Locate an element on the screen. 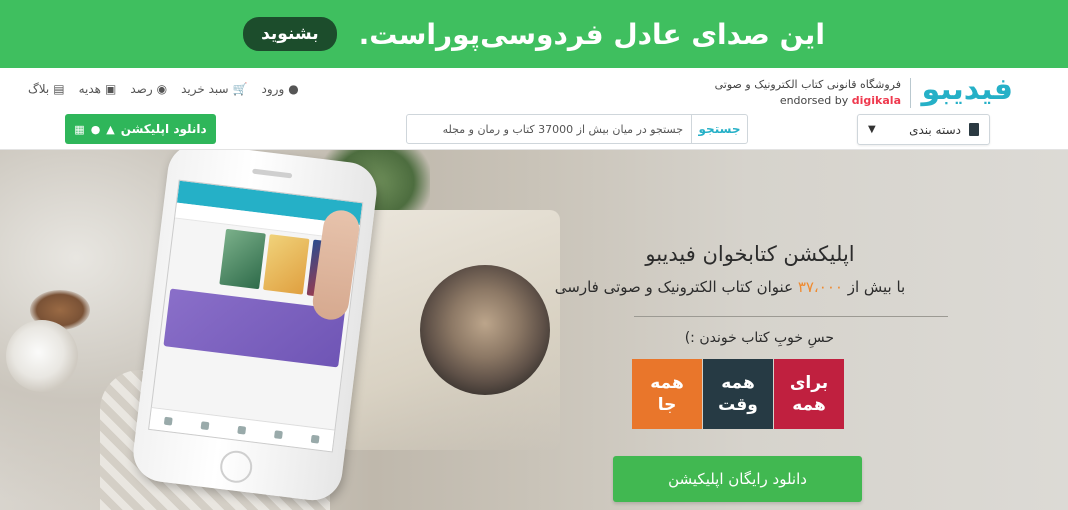  search-input is located at coordinates (549, 129).